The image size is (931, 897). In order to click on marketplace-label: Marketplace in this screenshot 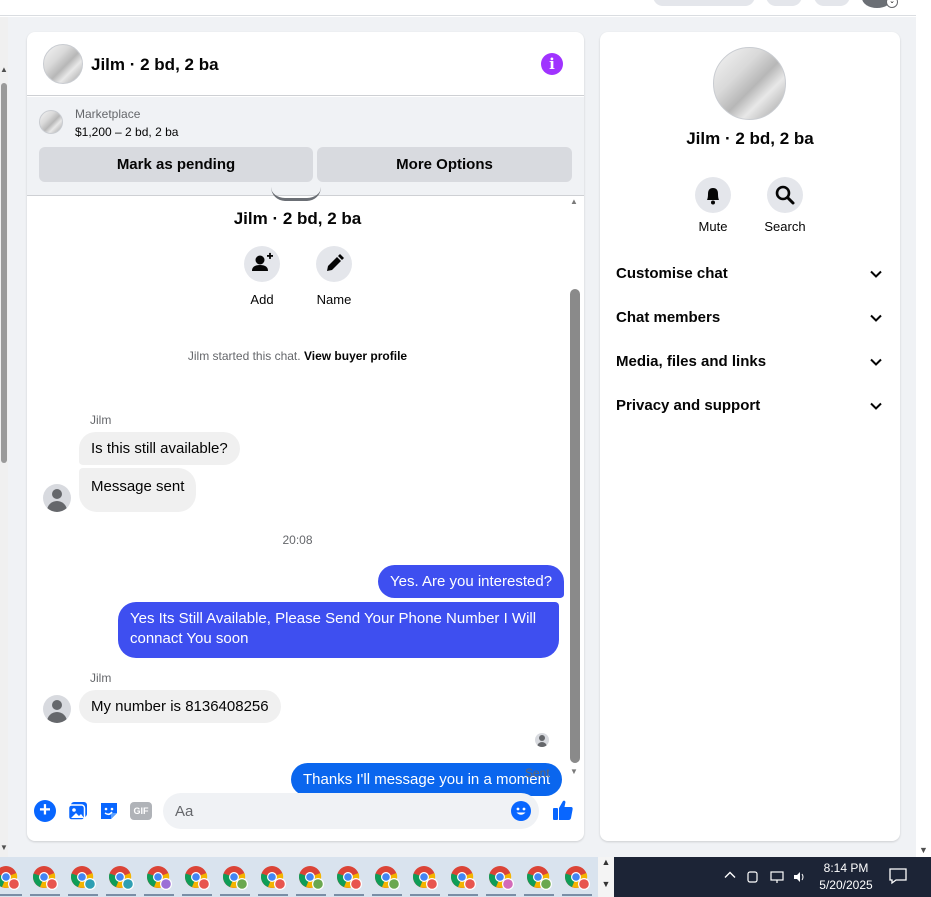, I will do `click(108, 114)`.